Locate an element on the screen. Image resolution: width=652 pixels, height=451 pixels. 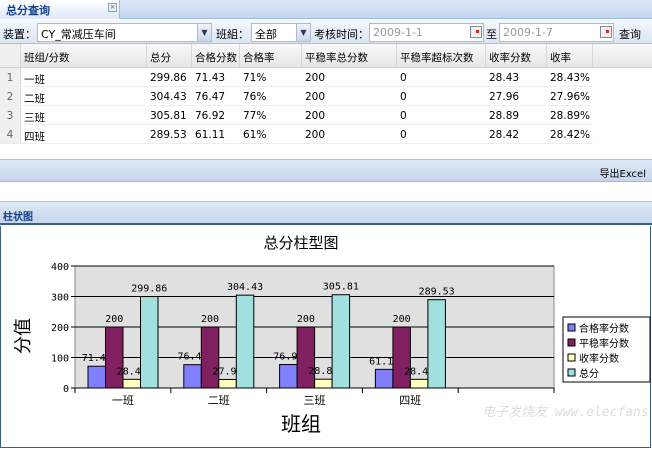
y-tick-label: 400 is located at coordinates (60, 267).